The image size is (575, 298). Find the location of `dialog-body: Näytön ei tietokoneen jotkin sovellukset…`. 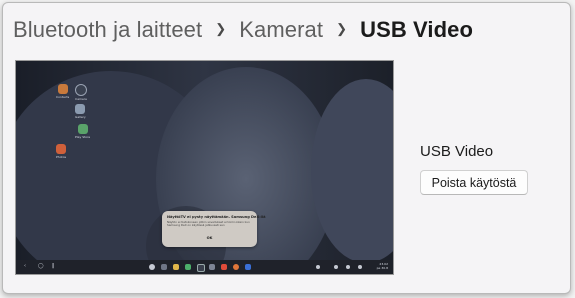

dialog-body: Näytön ei tietokoneen jotkin sovellukset… is located at coordinates (208, 224).